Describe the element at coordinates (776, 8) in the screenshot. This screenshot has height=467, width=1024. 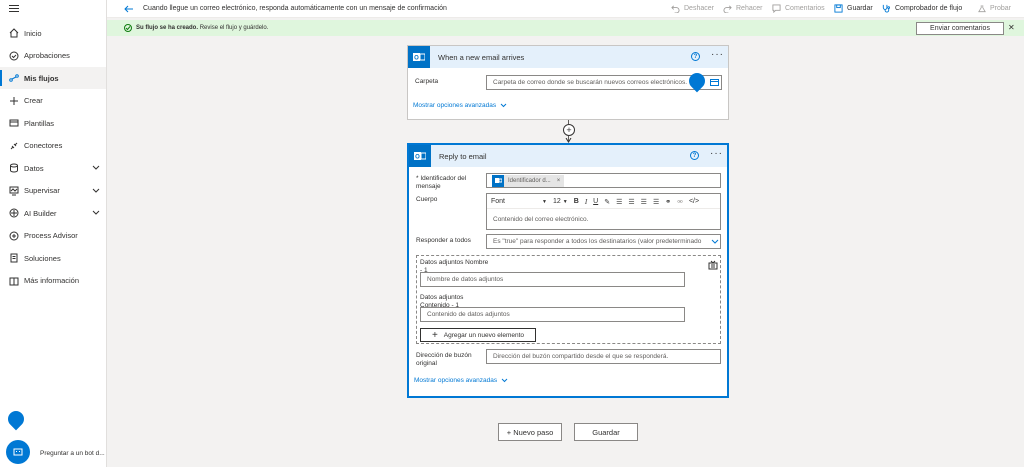
I see `comment-icon` at that location.